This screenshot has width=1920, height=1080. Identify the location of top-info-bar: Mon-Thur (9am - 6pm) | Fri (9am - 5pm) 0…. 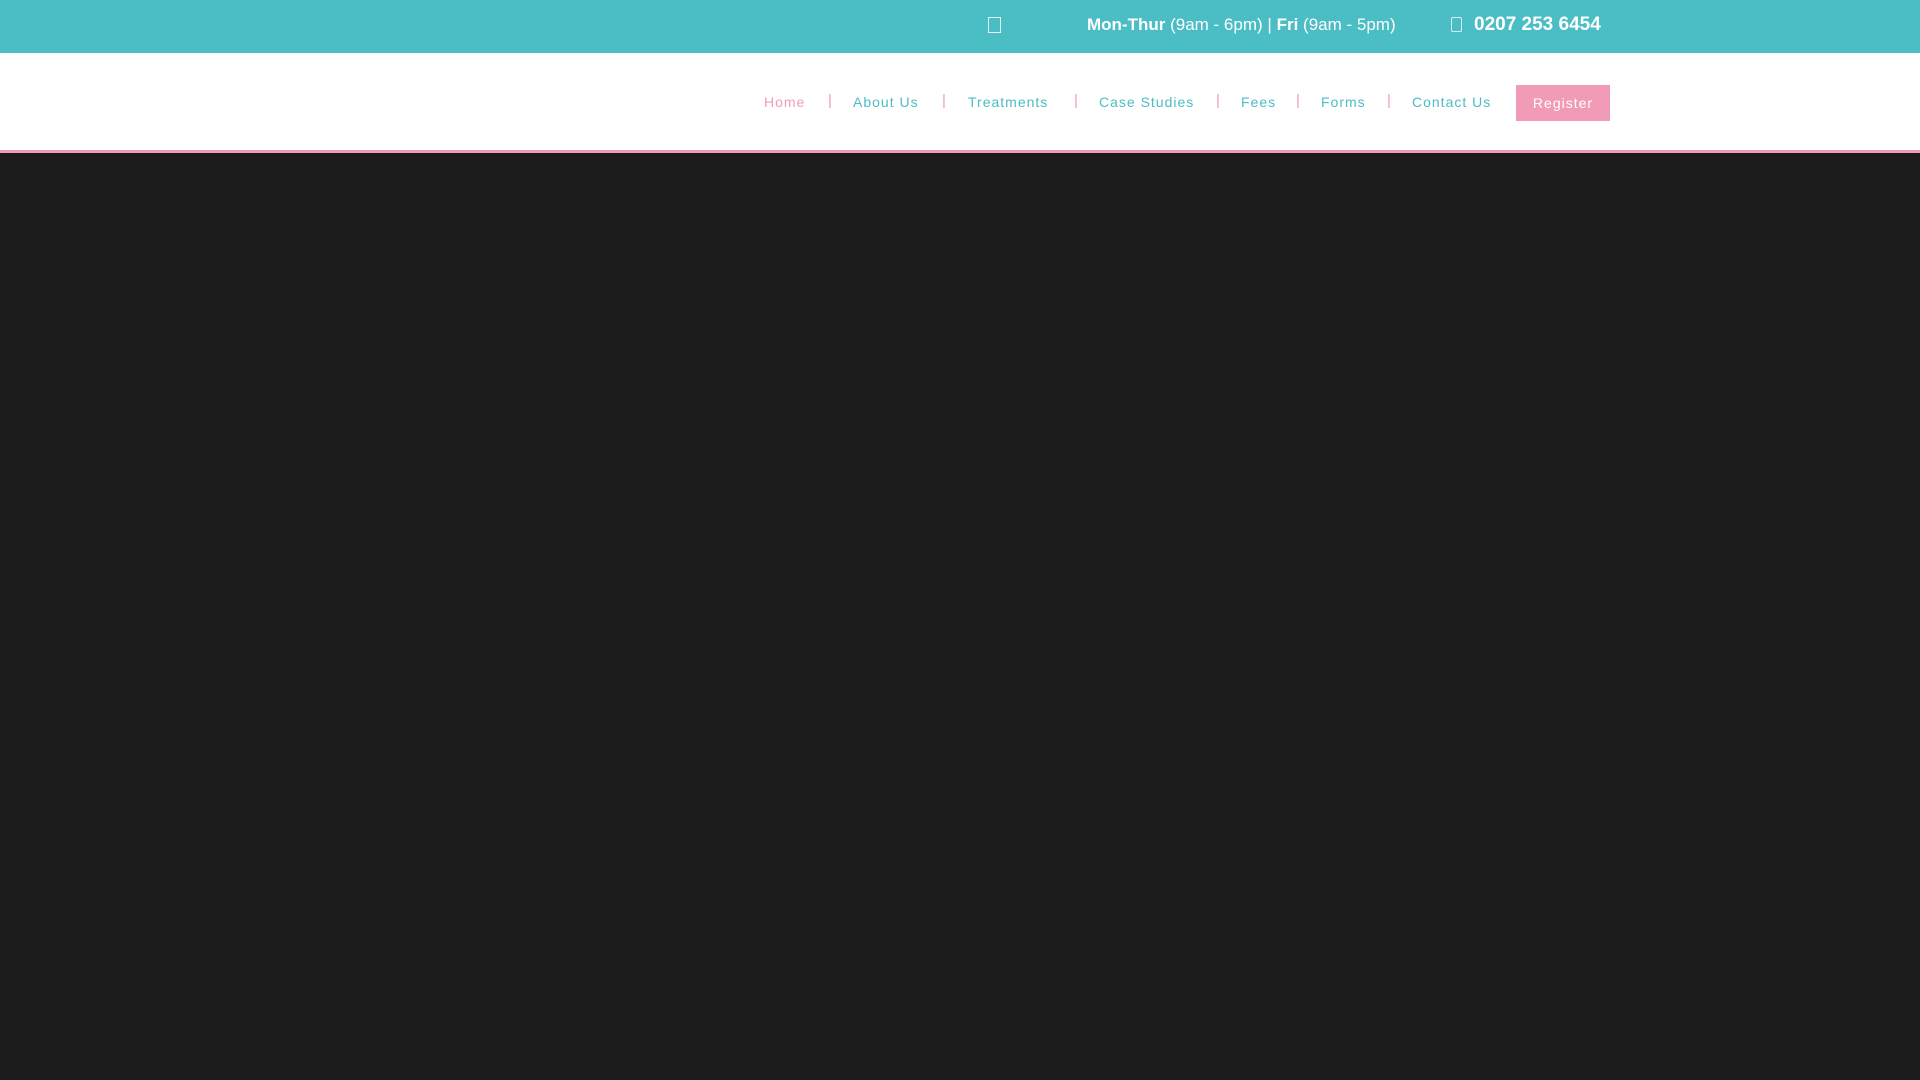
(960, 26).